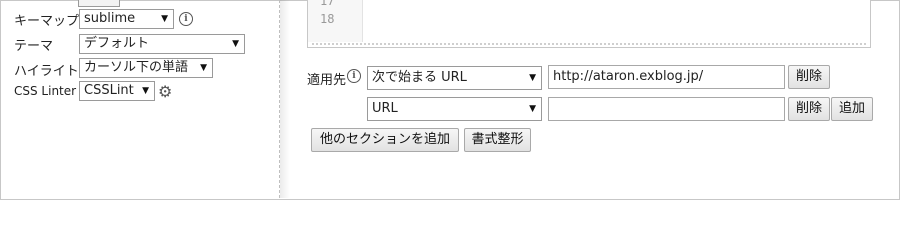  What do you see at coordinates (327, 80) in the screenshot?
I see `apply-to-label: 適用先` at bounding box center [327, 80].